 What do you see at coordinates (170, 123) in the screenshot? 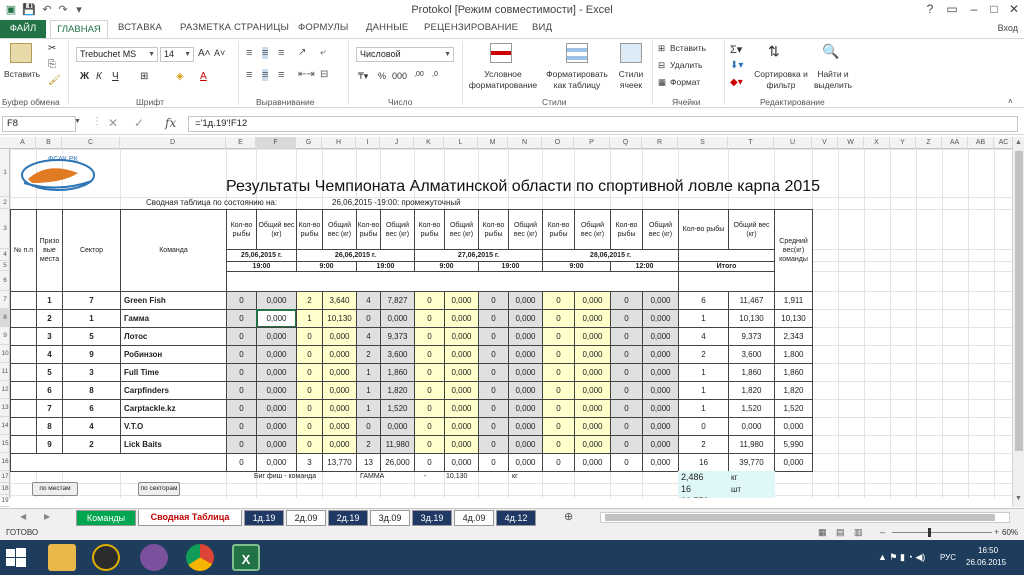
I see `insert-function-icon: fx` at bounding box center [170, 123].